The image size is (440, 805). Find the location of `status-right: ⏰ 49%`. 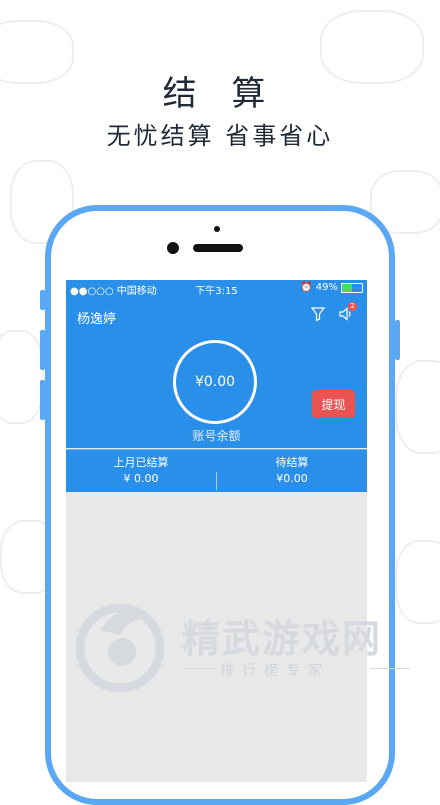

status-right: ⏰ 49% is located at coordinates (331, 287).